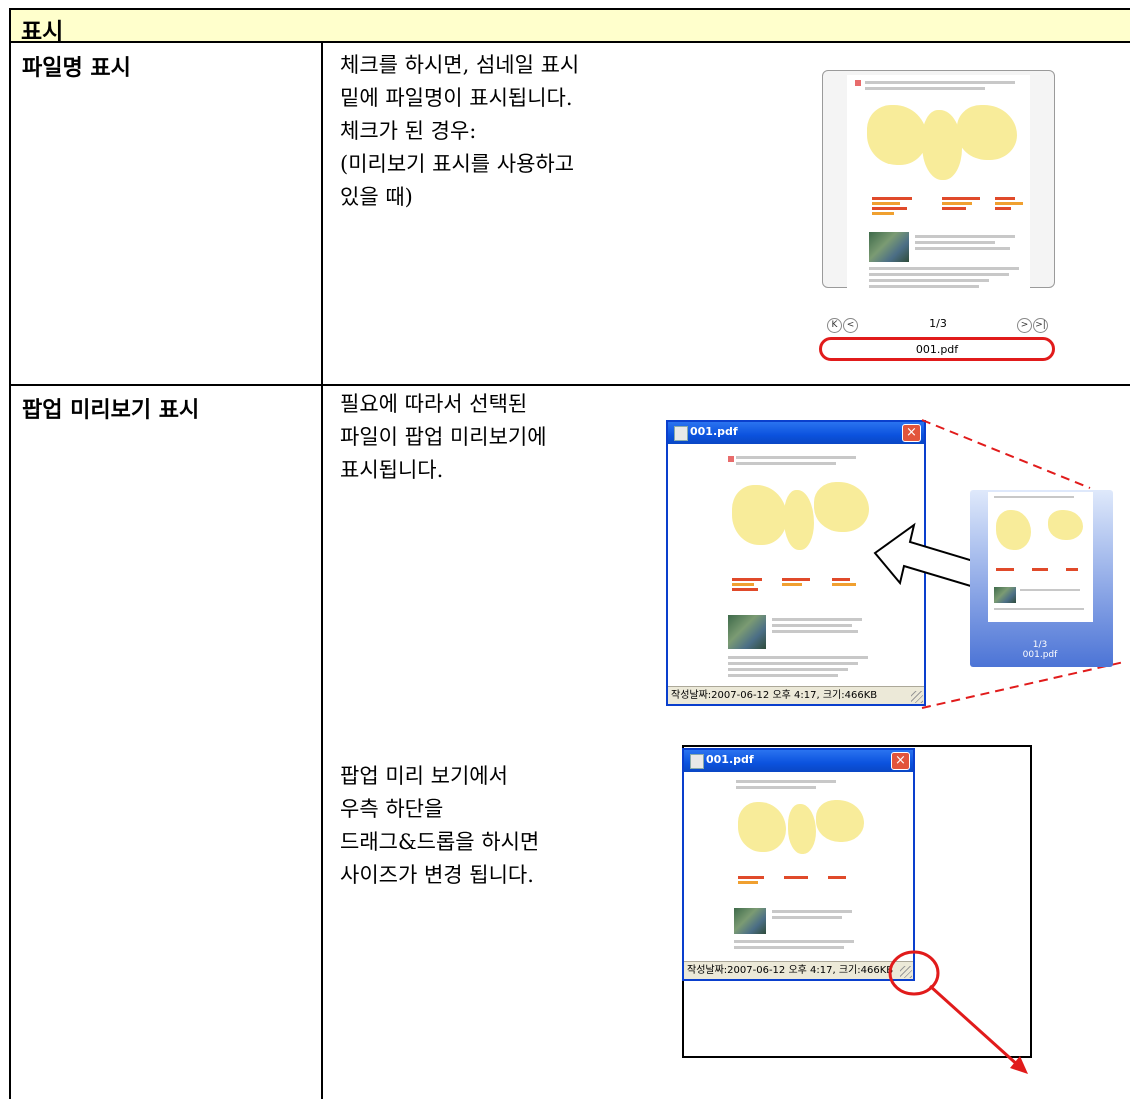  What do you see at coordinates (1006, 454) in the screenshot?
I see `dashed-line-top` at bounding box center [1006, 454].